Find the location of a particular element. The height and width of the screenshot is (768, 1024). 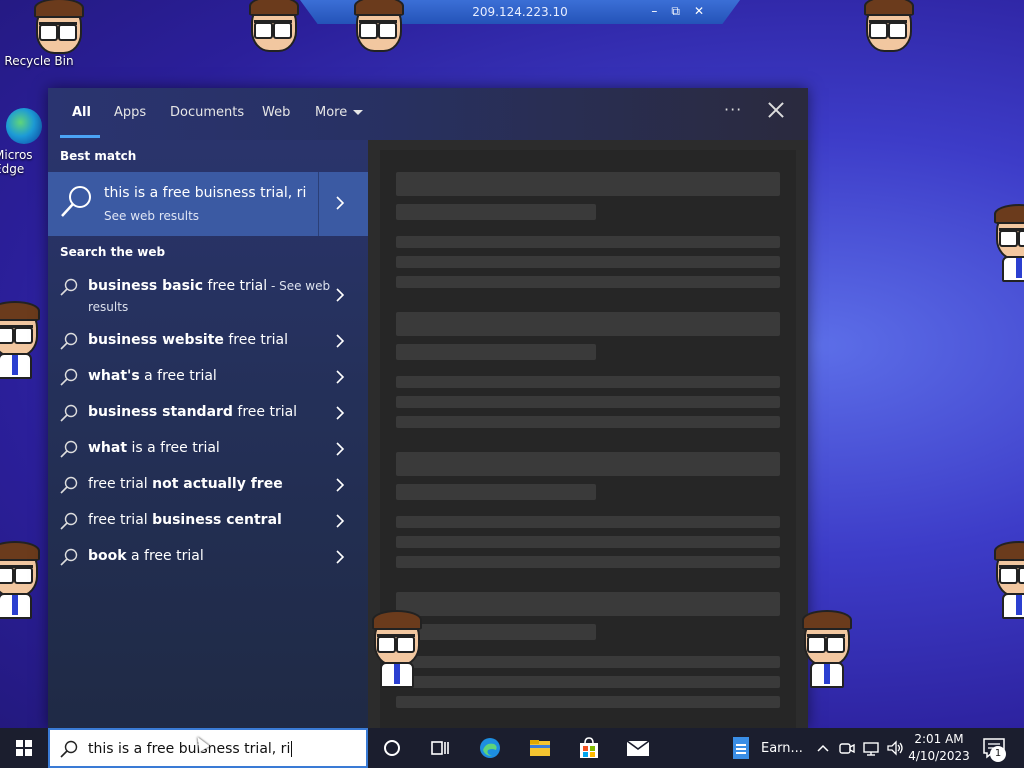

suggestion-text: business standard free trial is located at coordinates (192, 412).